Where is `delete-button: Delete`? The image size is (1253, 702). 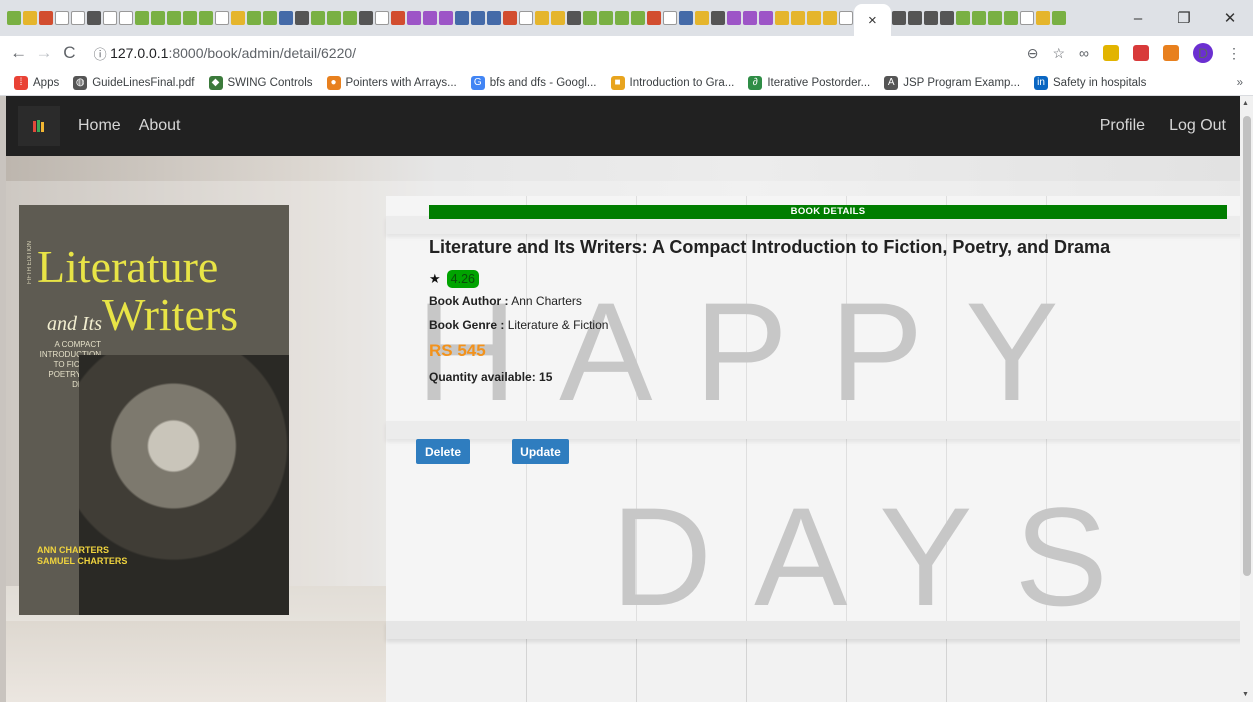 delete-button: Delete is located at coordinates (443, 451).